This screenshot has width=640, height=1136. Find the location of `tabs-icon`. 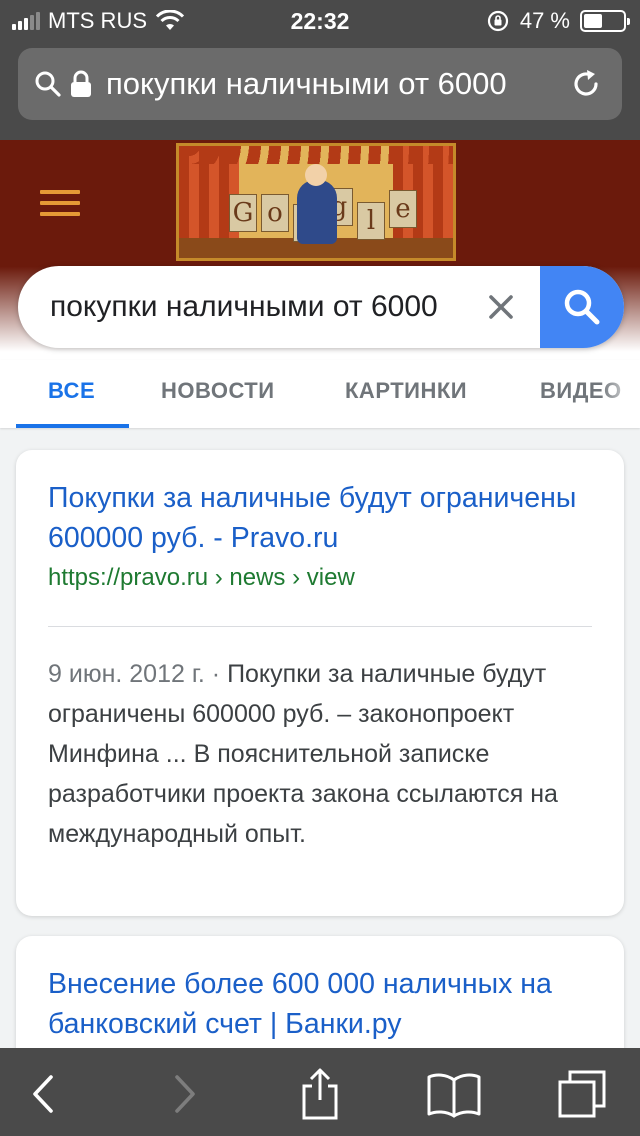

tabs-icon is located at coordinates (582, 1094).